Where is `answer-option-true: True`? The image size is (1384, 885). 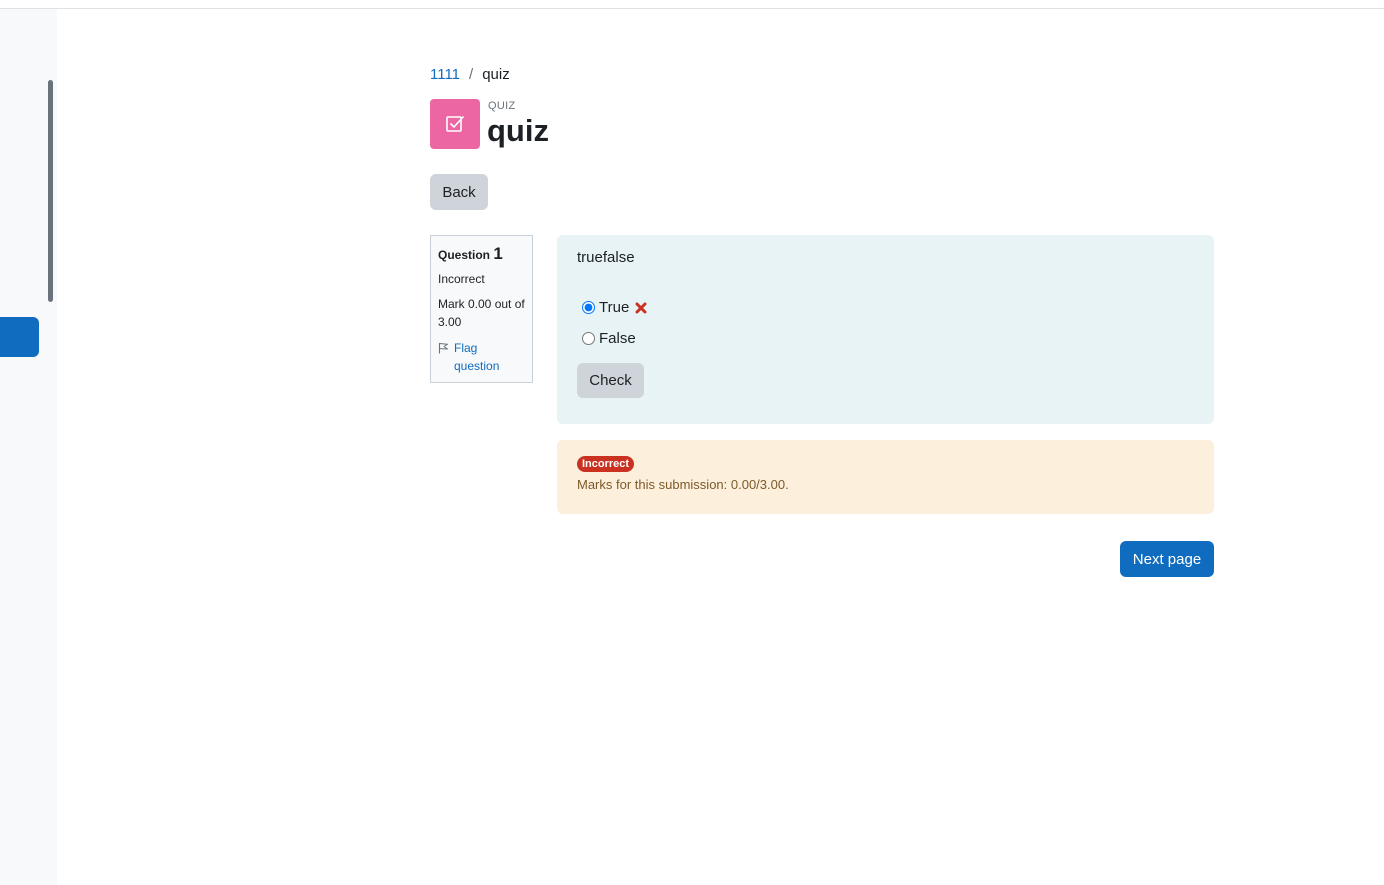
answer-option-true: True is located at coordinates (613, 307).